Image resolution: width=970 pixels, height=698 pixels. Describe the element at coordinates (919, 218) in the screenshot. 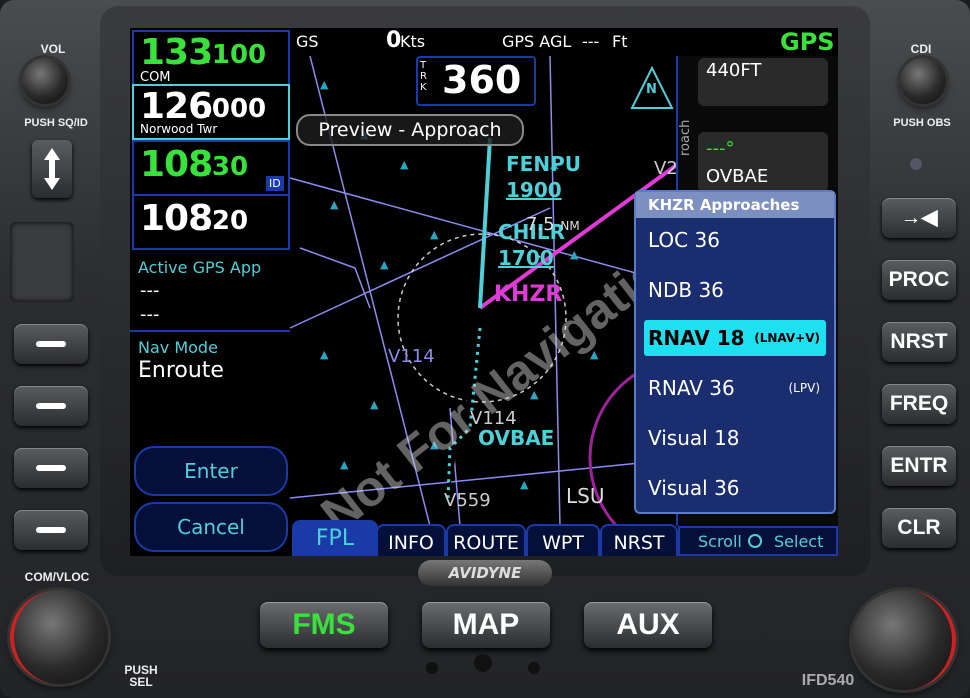

I see `direct-to-button: →◀` at that location.